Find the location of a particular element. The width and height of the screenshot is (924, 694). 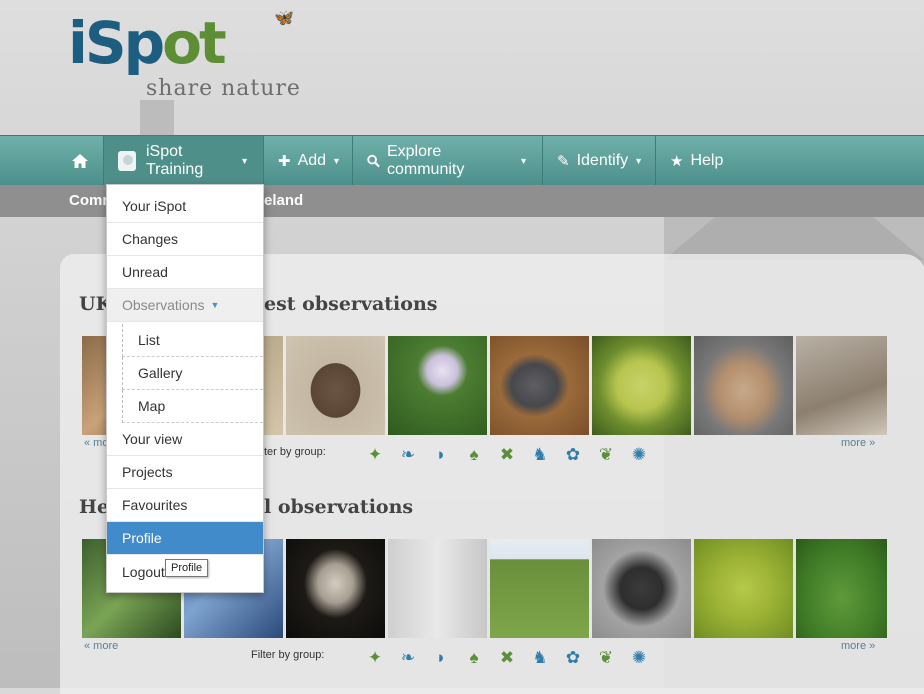

logo-tagline: share nature is located at coordinates (223, 88).